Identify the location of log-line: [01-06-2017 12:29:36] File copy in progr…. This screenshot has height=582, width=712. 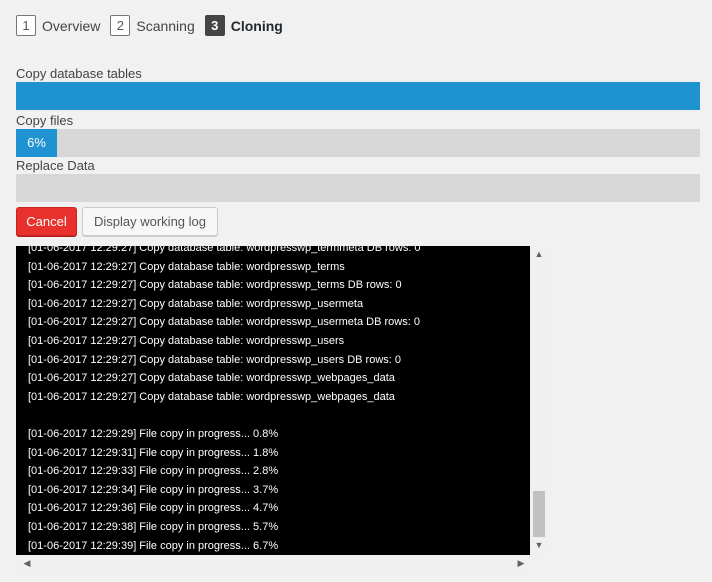
(153, 508).